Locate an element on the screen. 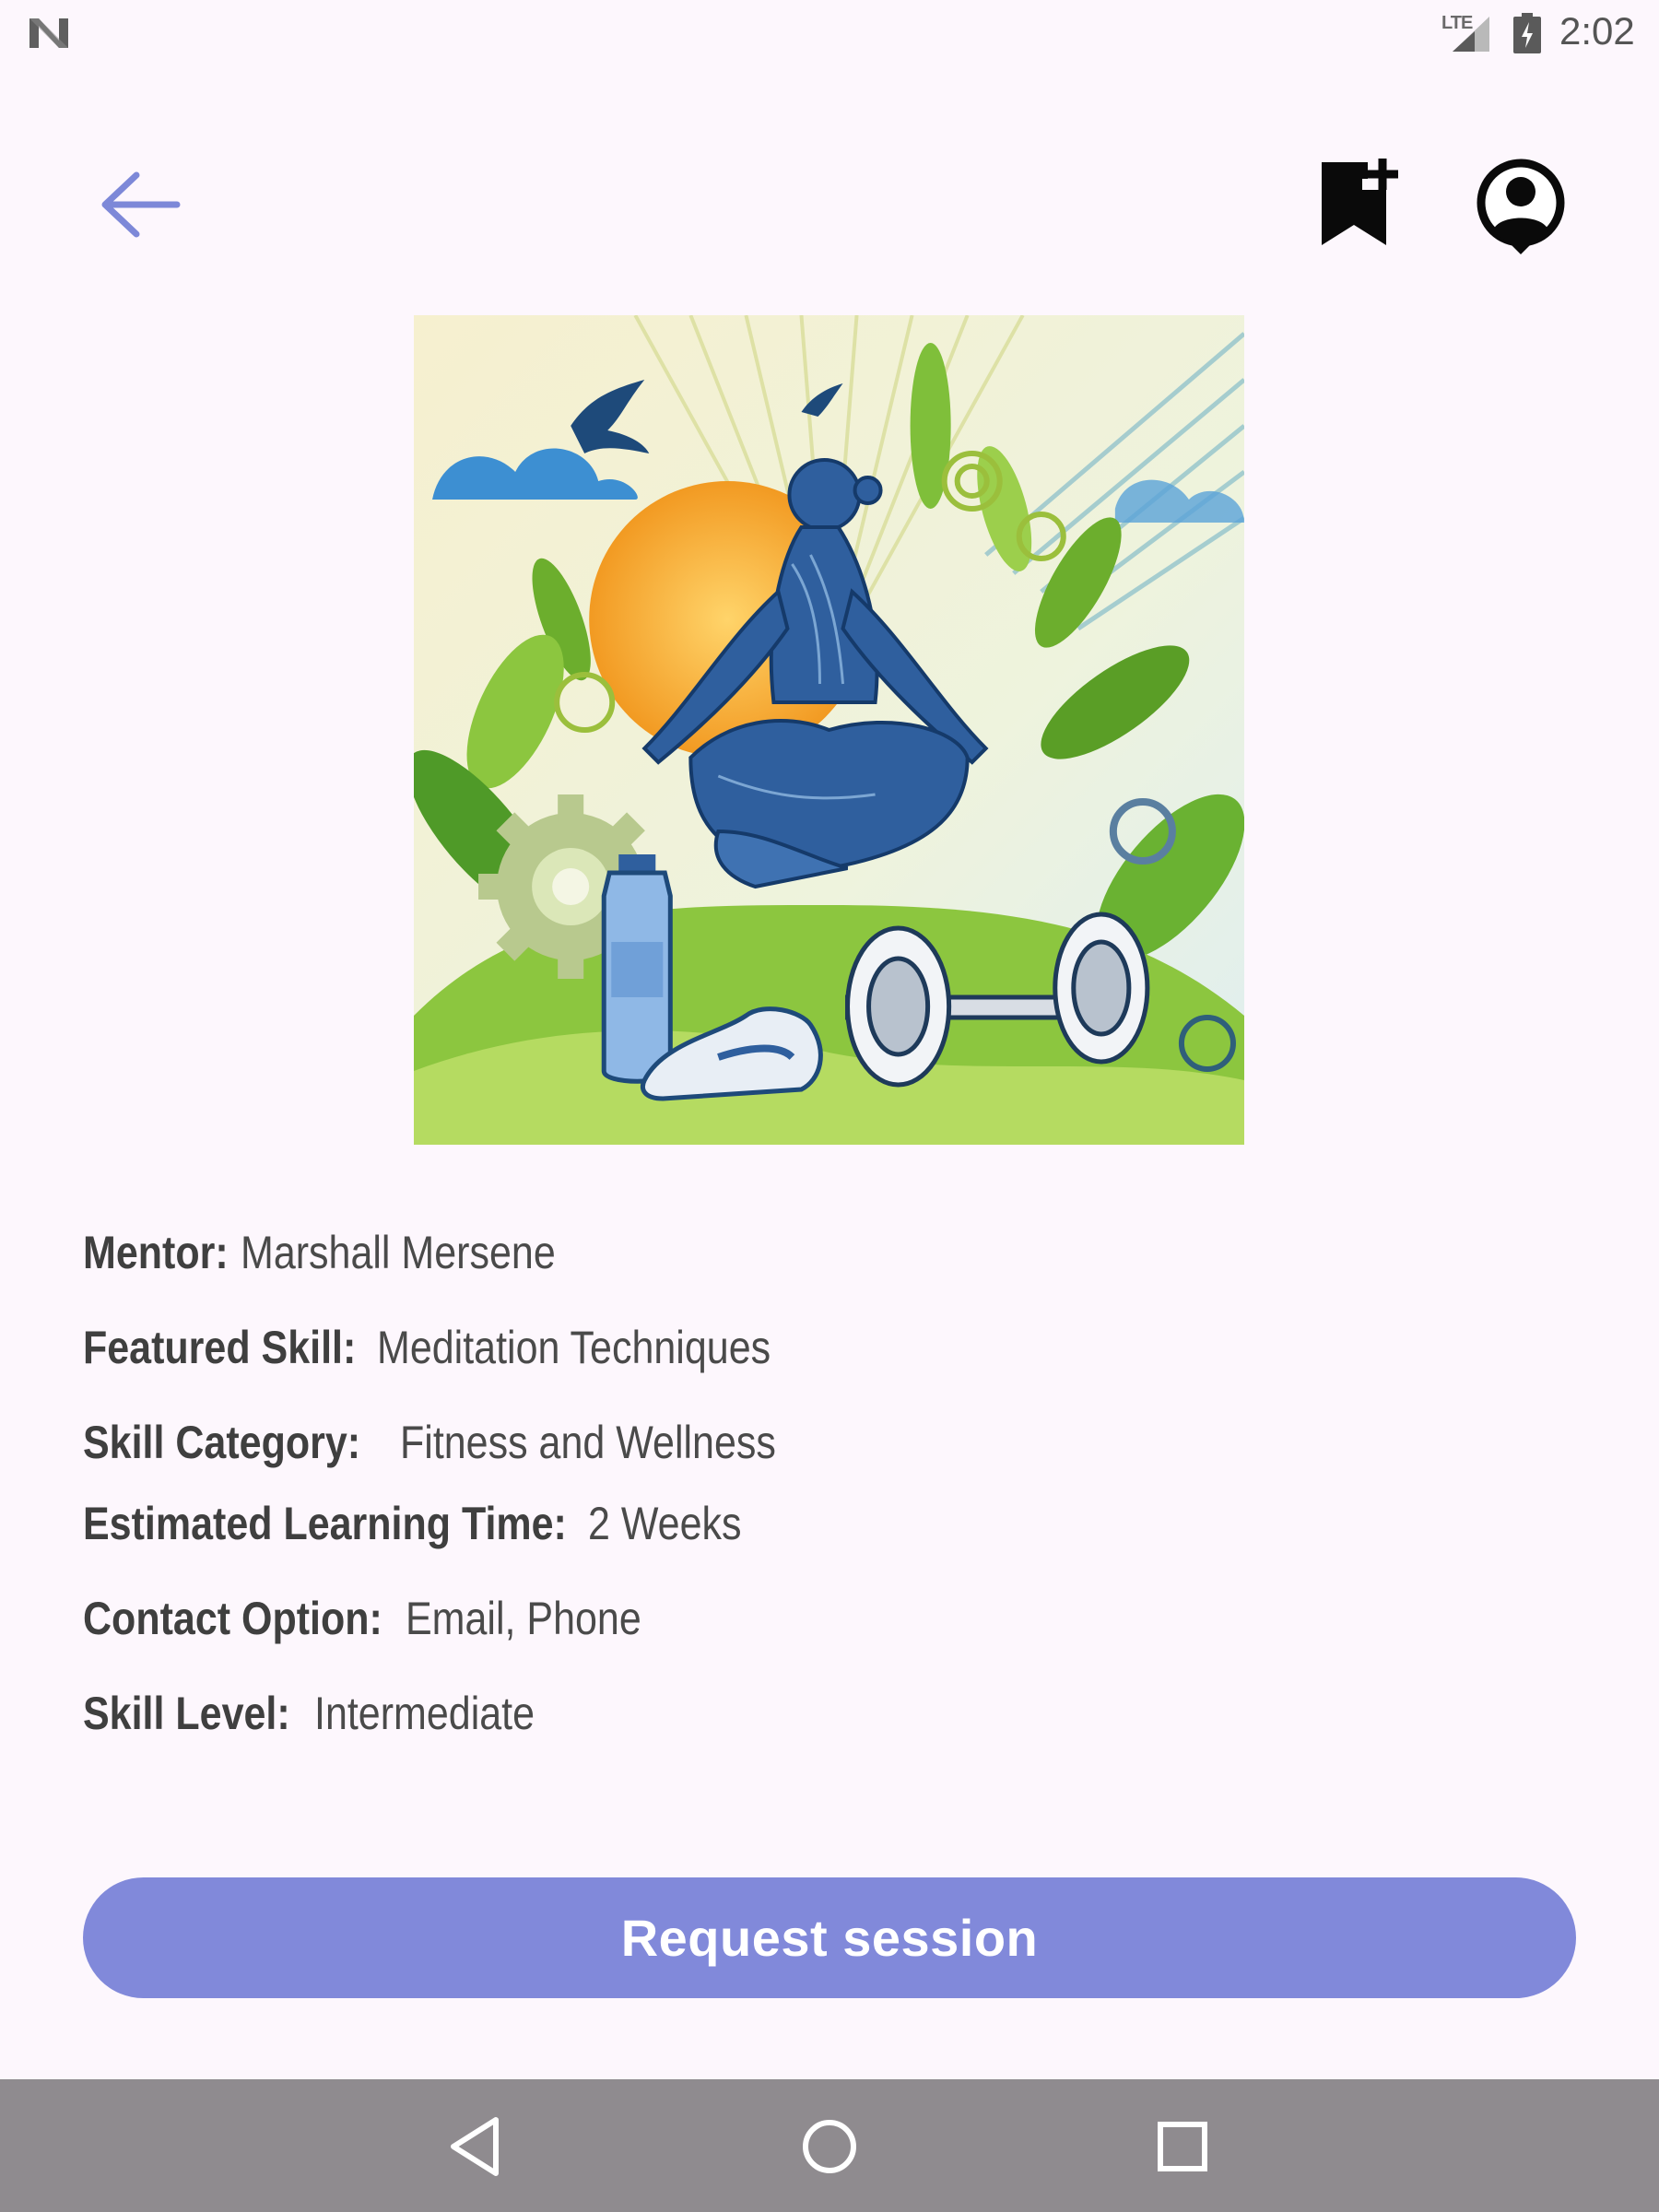  status-time: 2:02 is located at coordinates (1597, 31).